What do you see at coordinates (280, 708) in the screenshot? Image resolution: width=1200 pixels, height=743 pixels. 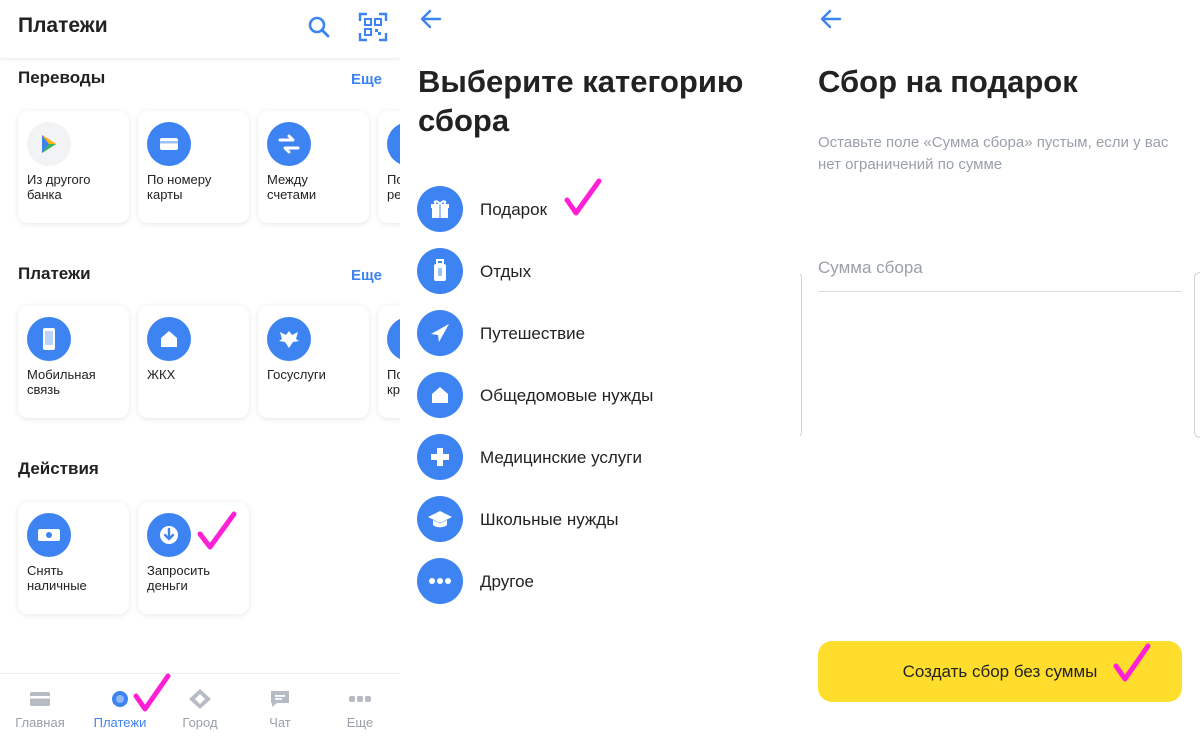 I see `nav-item-chat: Чат` at bounding box center [280, 708].